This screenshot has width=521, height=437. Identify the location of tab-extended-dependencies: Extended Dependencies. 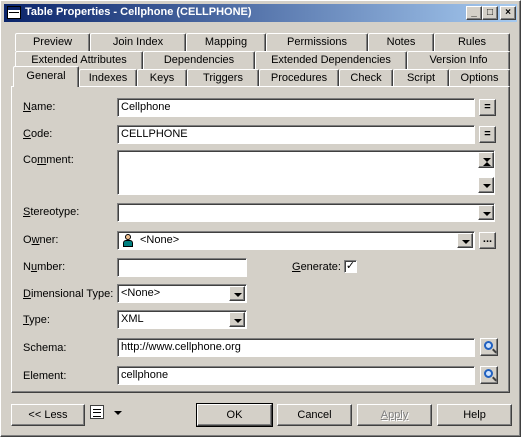
(331, 60).